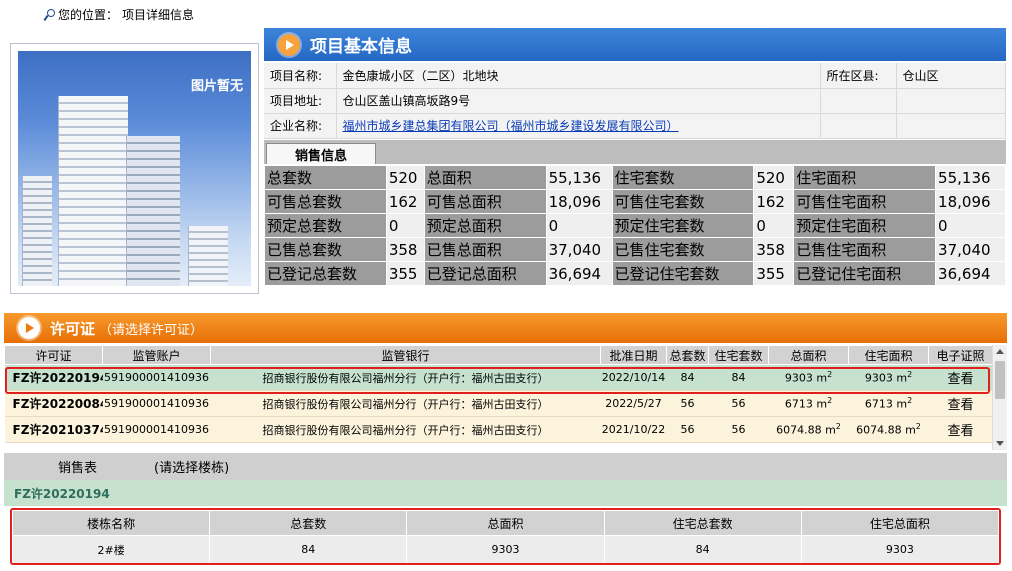  What do you see at coordinates (1000, 351) in the screenshot?
I see `scroll-up-icon` at bounding box center [1000, 351].